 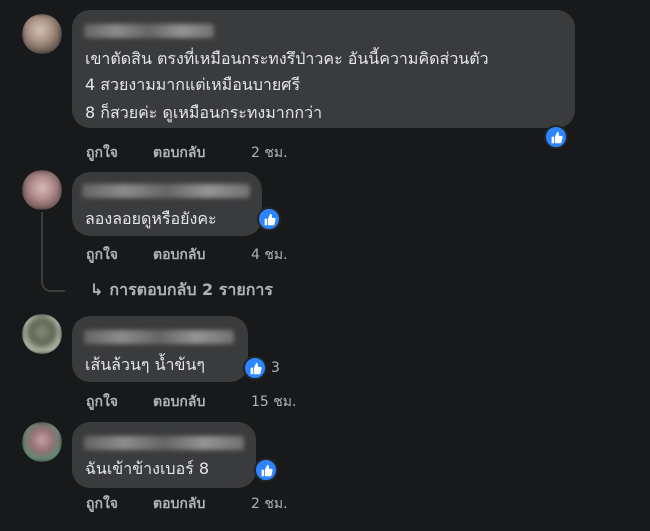 I want to click on comment-text-line: เส้นล้วนๆ น้ำข้นๆ, so click(x=145, y=364).